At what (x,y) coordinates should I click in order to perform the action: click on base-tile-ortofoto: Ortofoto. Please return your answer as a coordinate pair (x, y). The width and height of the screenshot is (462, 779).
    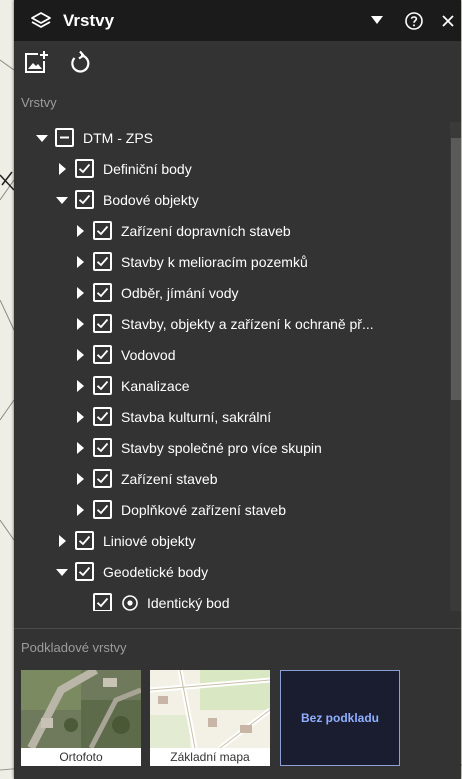
    Looking at the image, I should click on (81, 718).